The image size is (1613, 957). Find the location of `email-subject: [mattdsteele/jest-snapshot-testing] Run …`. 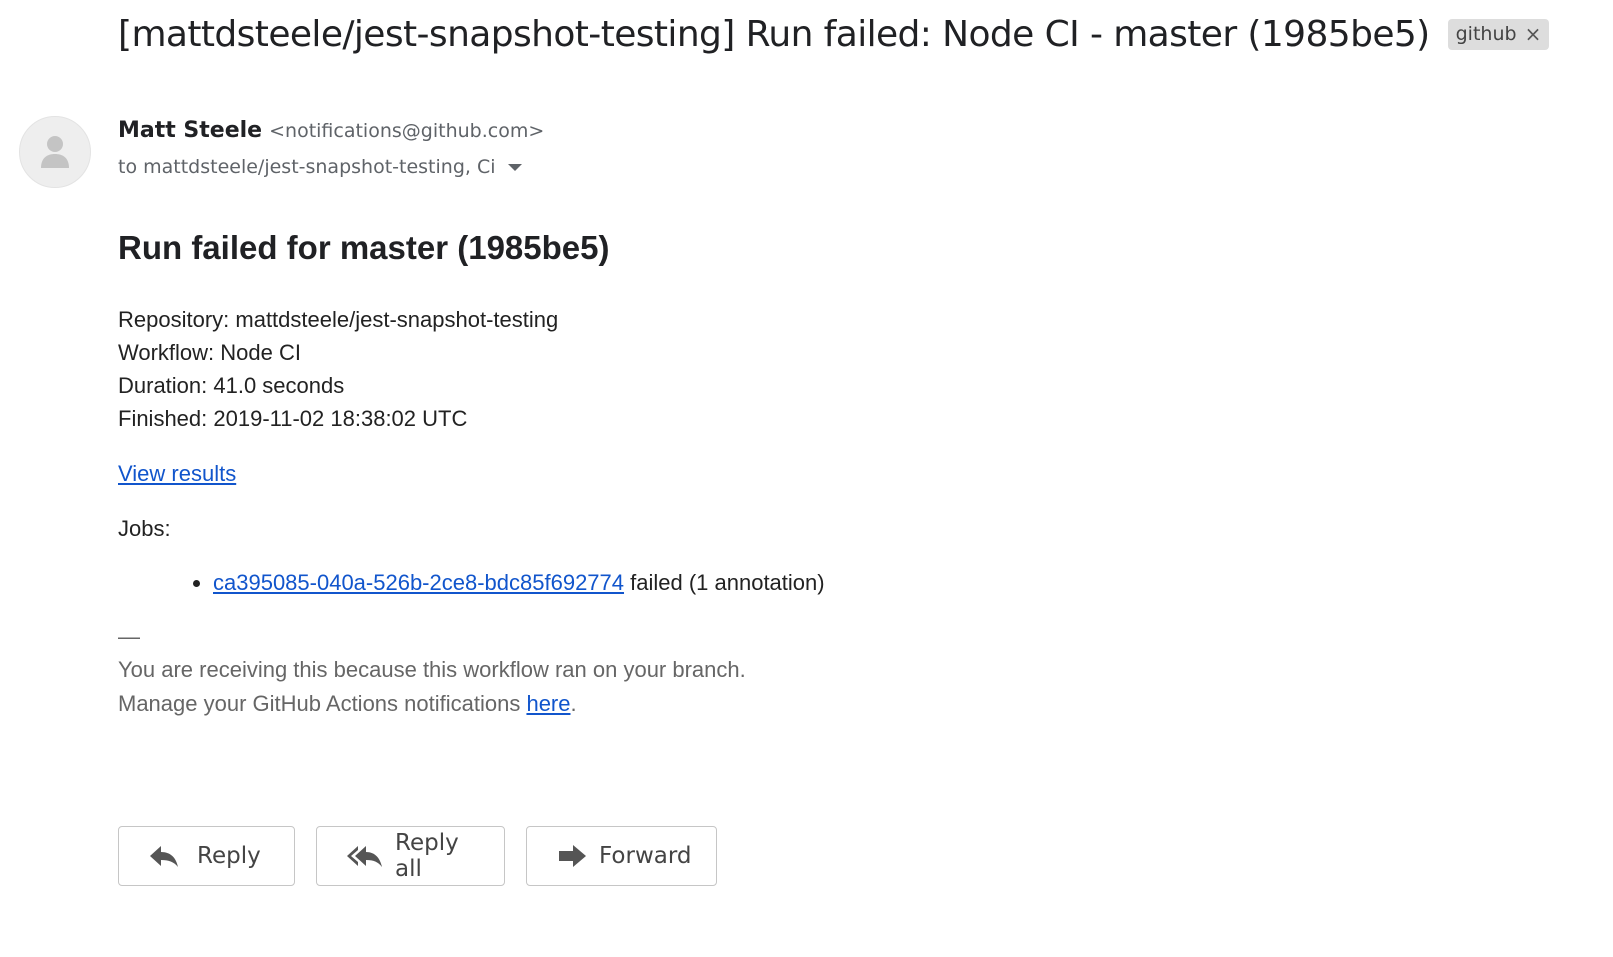

email-subject: [mattdsteele/jest-snapshot-testing] Run … is located at coordinates (774, 34).